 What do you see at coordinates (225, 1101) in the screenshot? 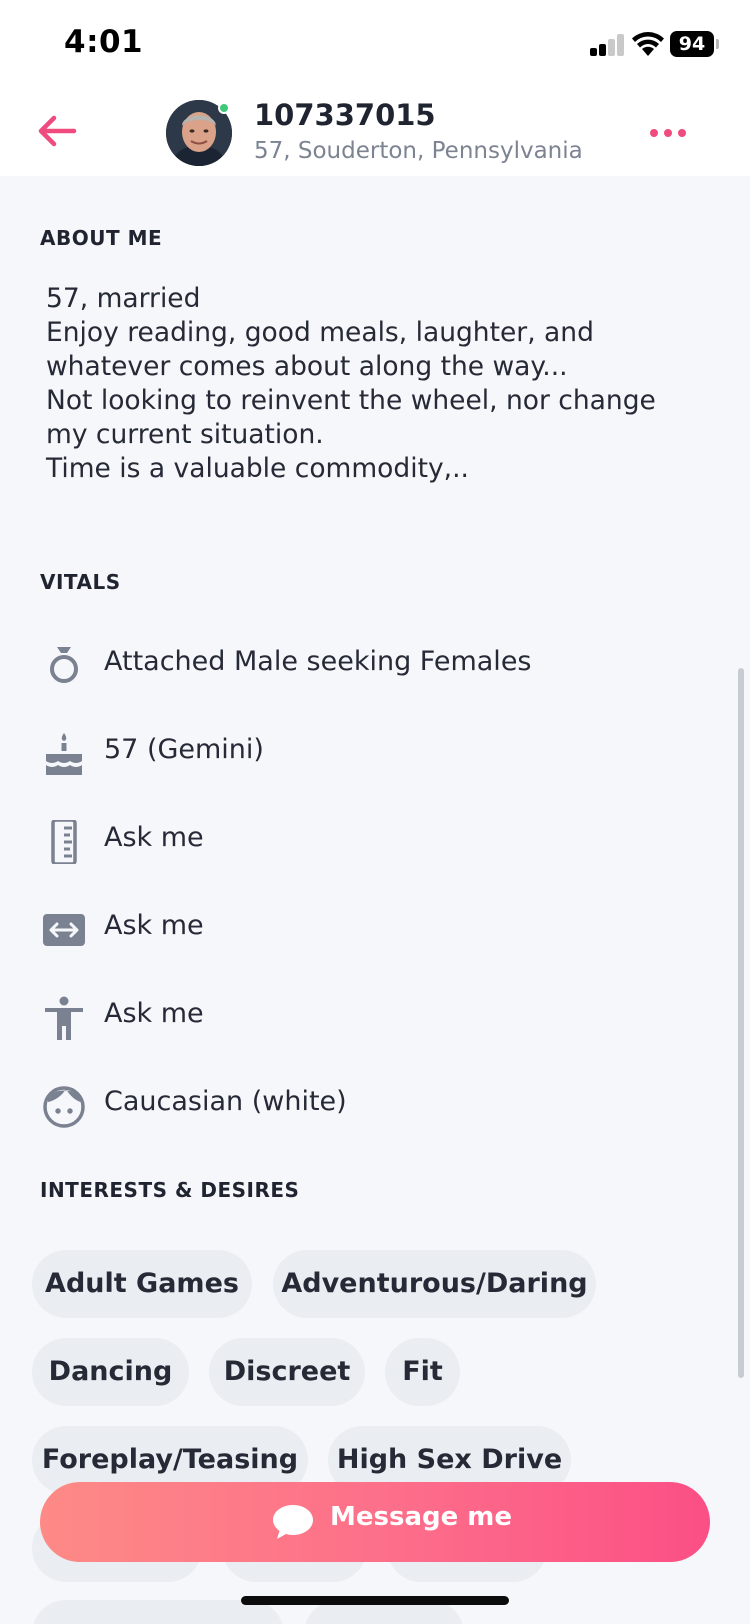
I see `vital-label: Caucasian (white)` at bounding box center [225, 1101].